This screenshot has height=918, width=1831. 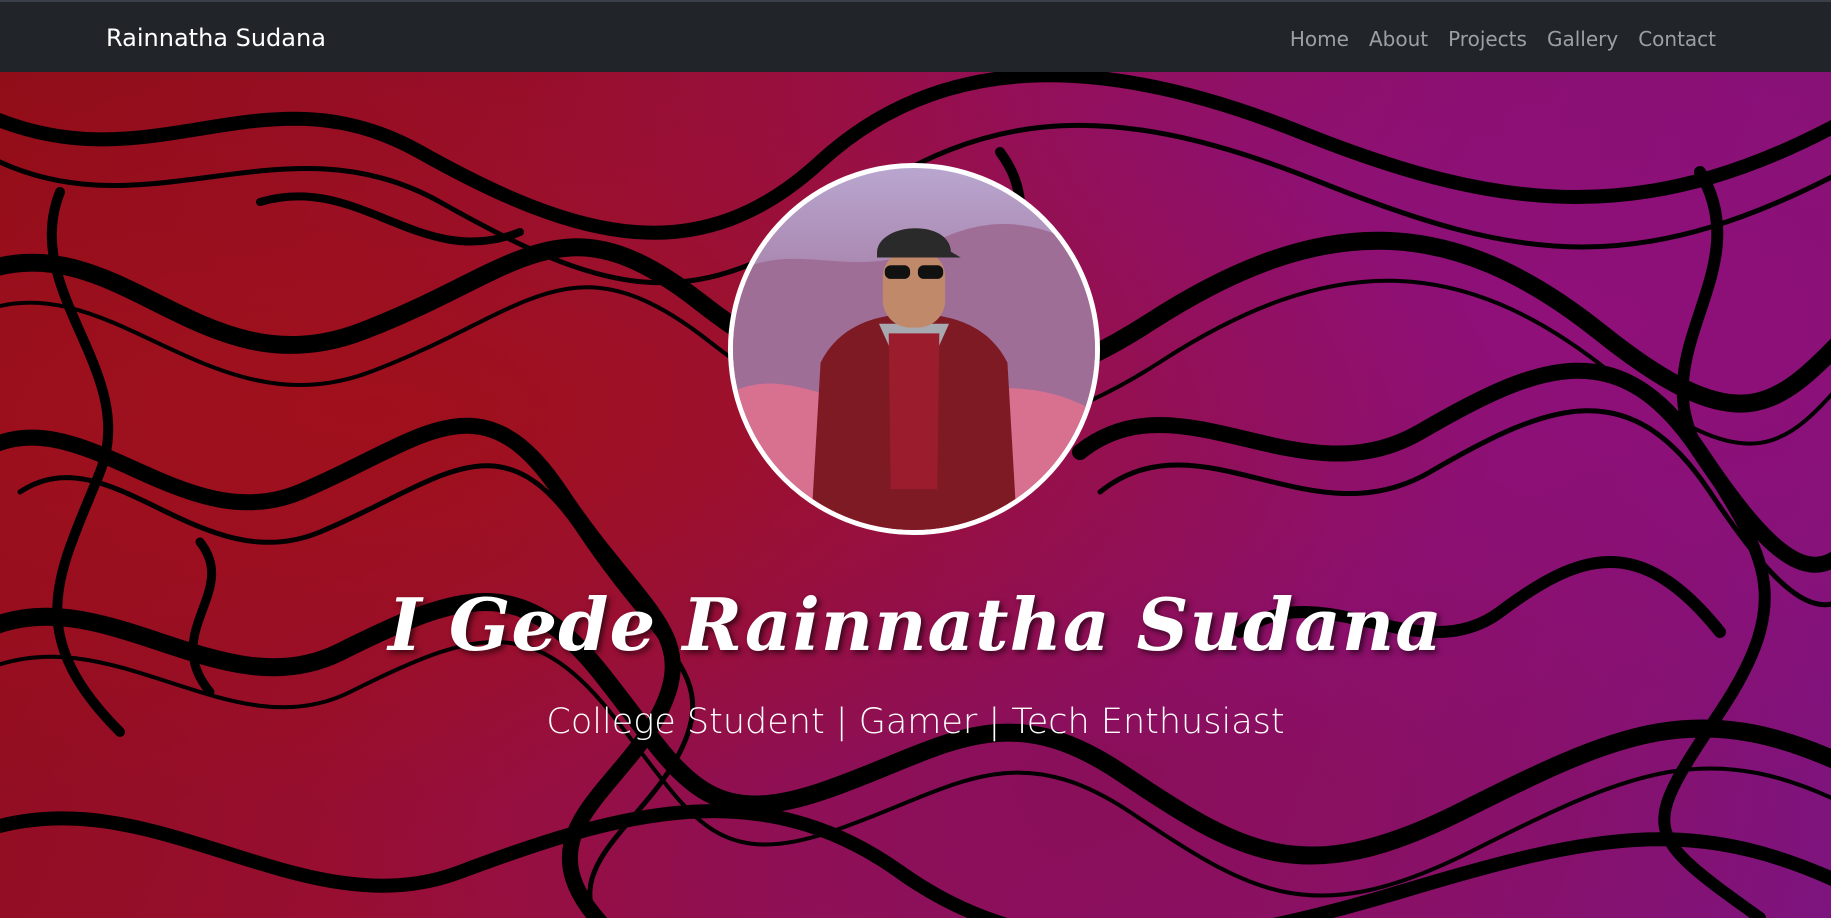 What do you see at coordinates (216, 38) in the screenshot?
I see `brand-link: Rainnatha Sudana` at bounding box center [216, 38].